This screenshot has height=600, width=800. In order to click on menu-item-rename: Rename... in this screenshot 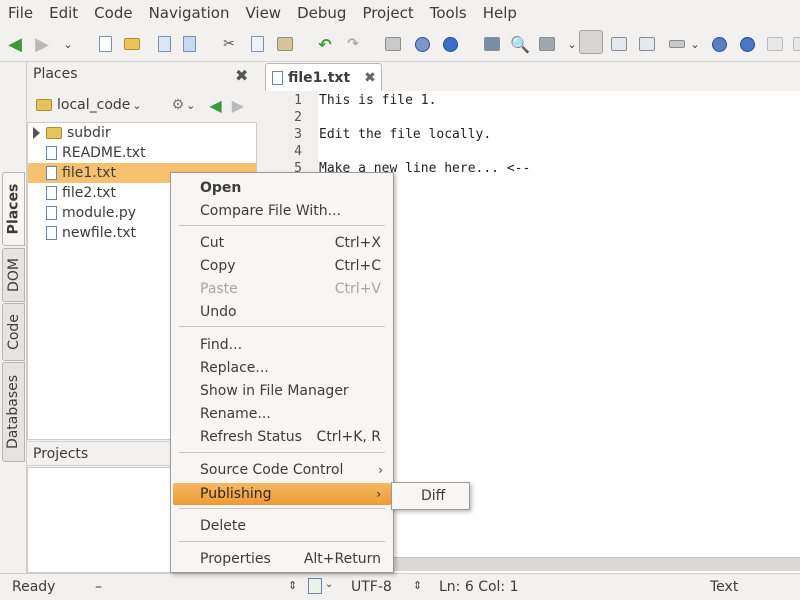, I will do `click(282, 414)`.